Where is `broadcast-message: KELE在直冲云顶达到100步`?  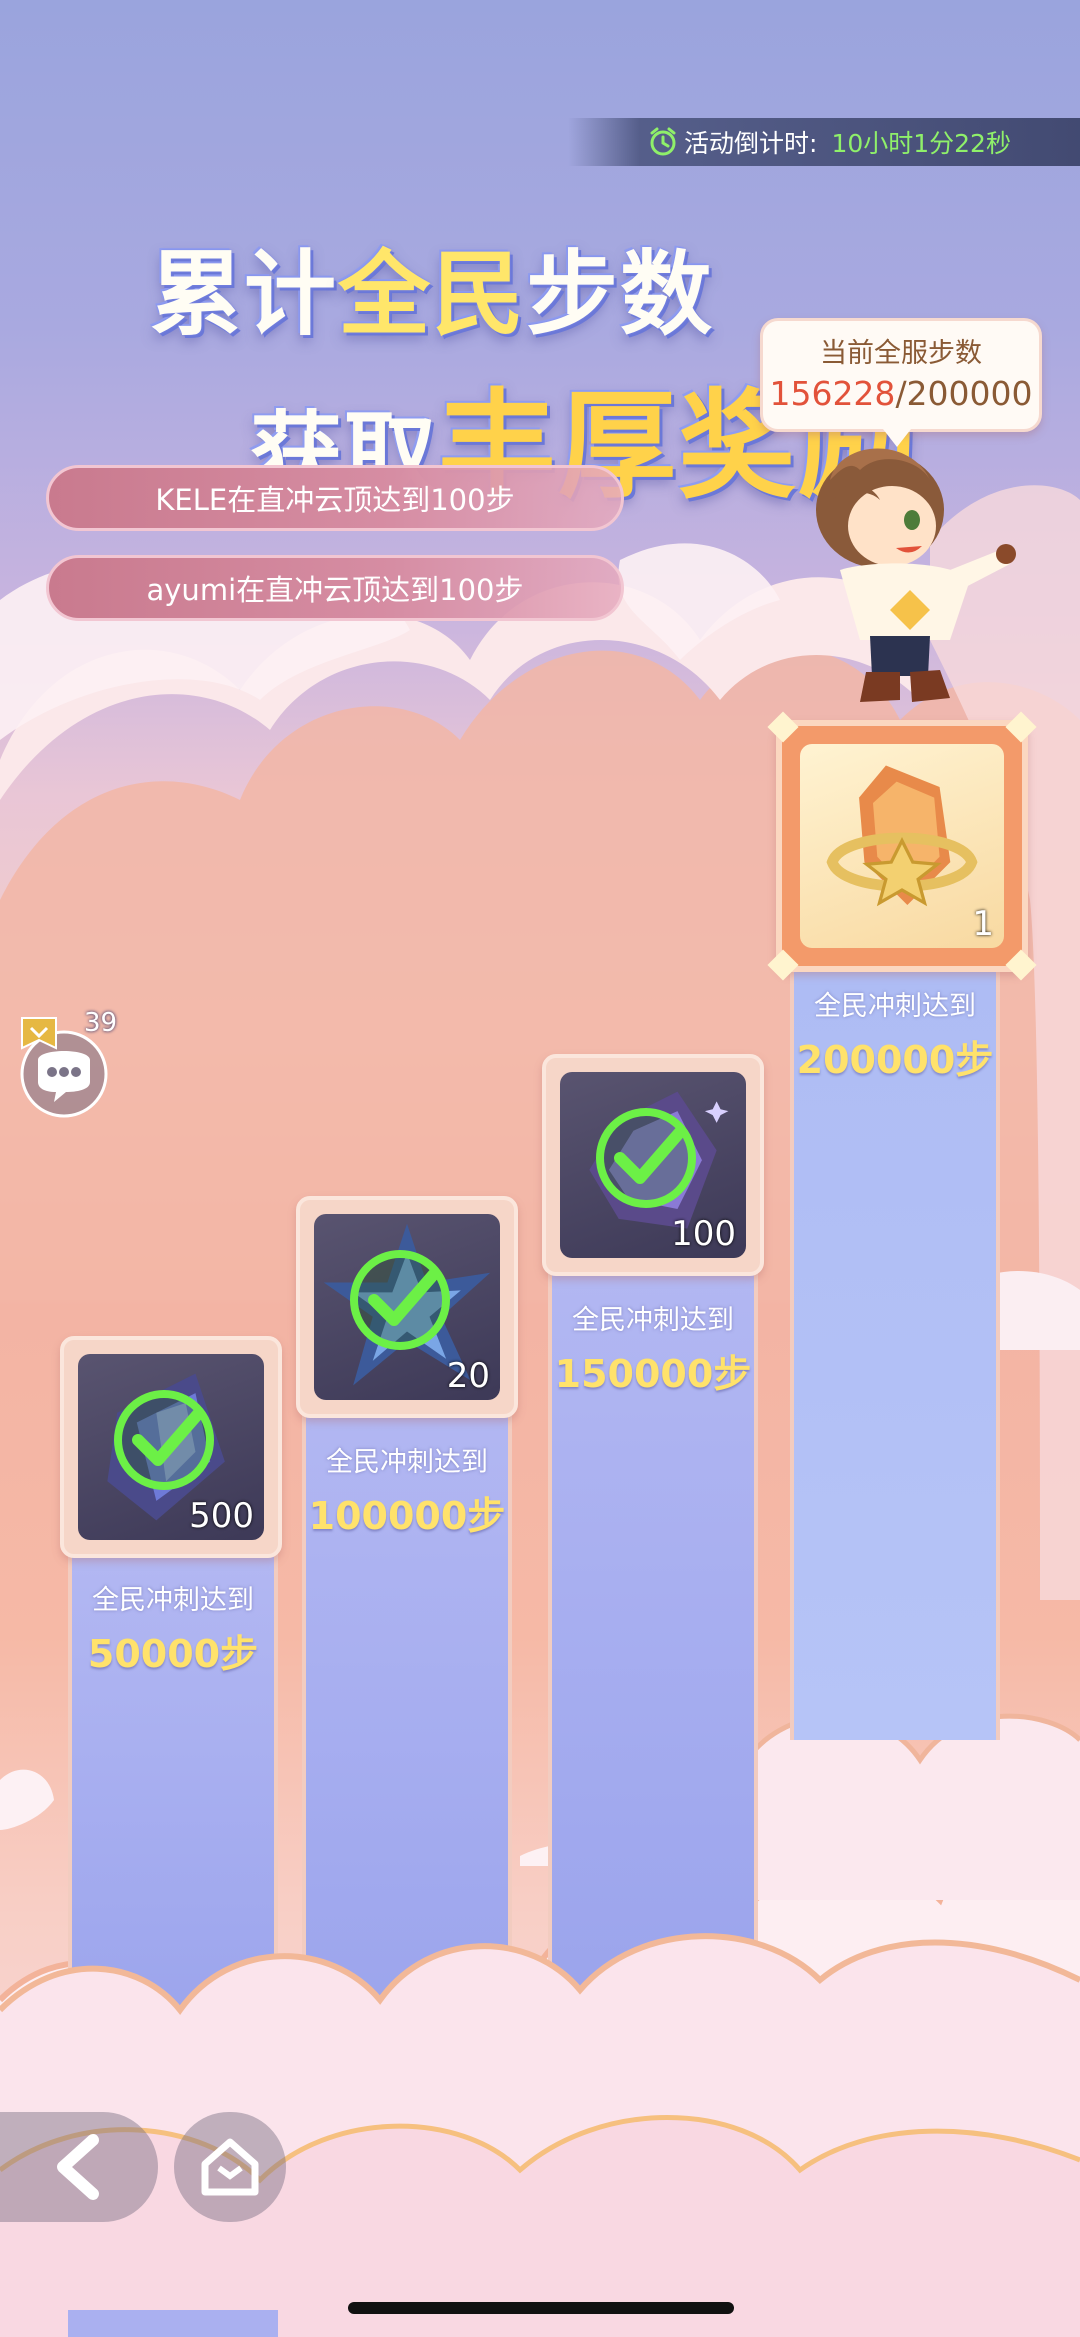 broadcast-message: KELE在直冲云顶达到100步 is located at coordinates (335, 498).